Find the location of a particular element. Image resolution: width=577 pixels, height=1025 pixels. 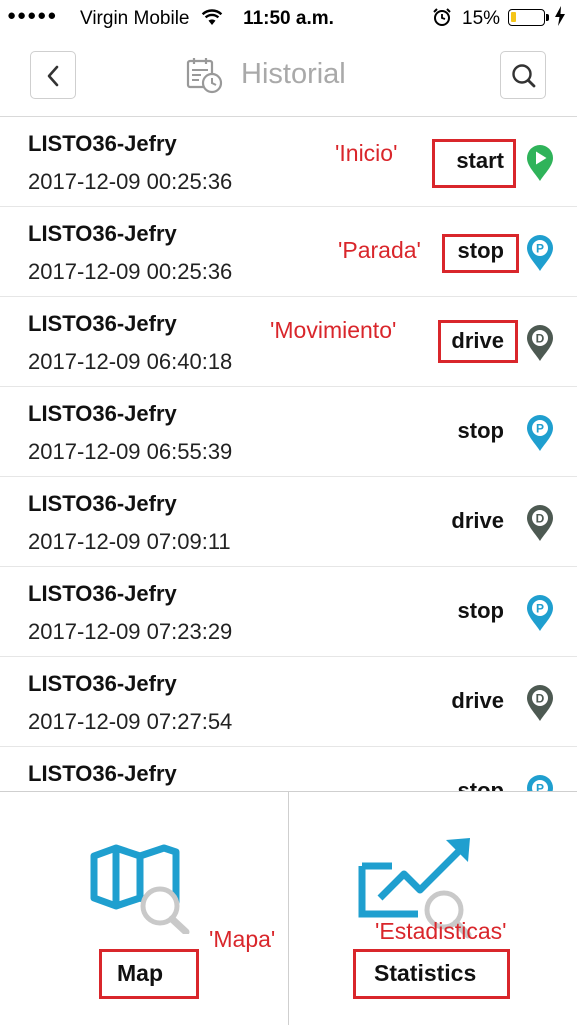

stop-highlight-box is located at coordinates (480, 253).